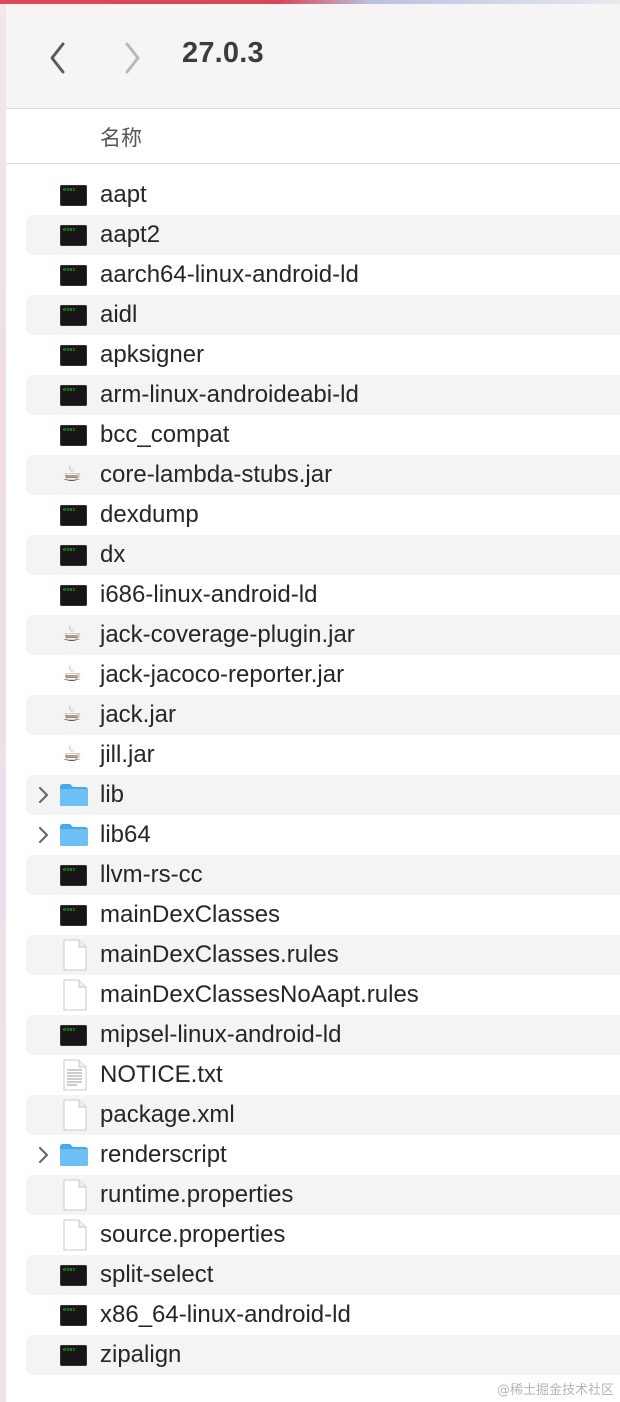 This screenshot has height=1402, width=620. I want to click on back-button, so click(58, 58).